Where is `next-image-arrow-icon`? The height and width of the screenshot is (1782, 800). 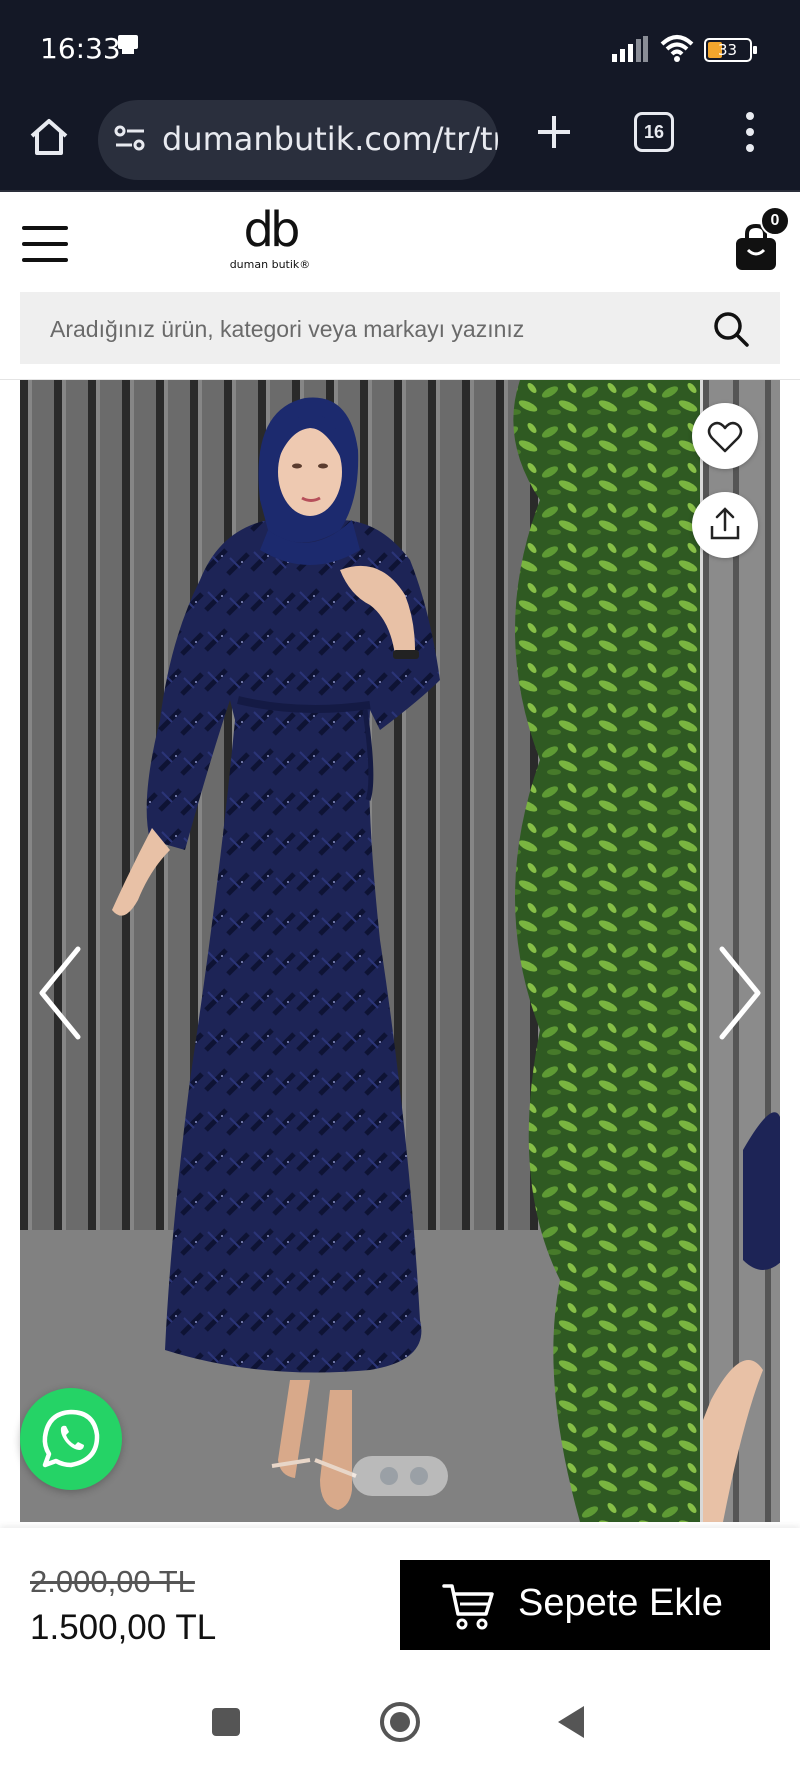 next-image-arrow-icon is located at coordinates (739, 993).